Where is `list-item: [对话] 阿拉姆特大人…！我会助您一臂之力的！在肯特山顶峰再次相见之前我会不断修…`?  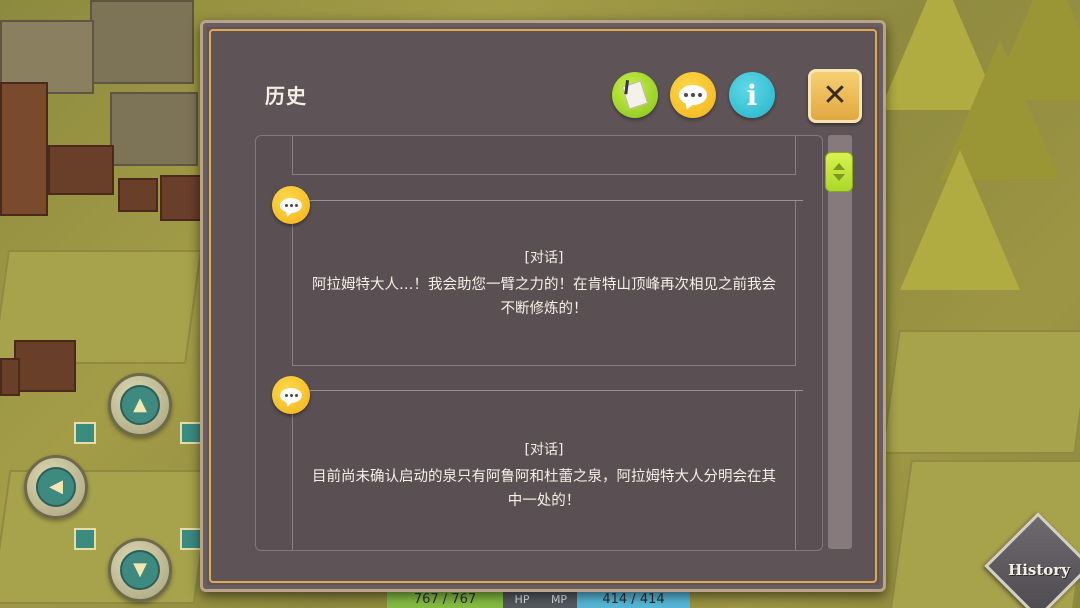 list-item: [对话] 阿拉姆特大人…！我会助您一臂之力的！在肯特山顶峰再次相见之前我会不断修… is located at coordinates (544, 283).